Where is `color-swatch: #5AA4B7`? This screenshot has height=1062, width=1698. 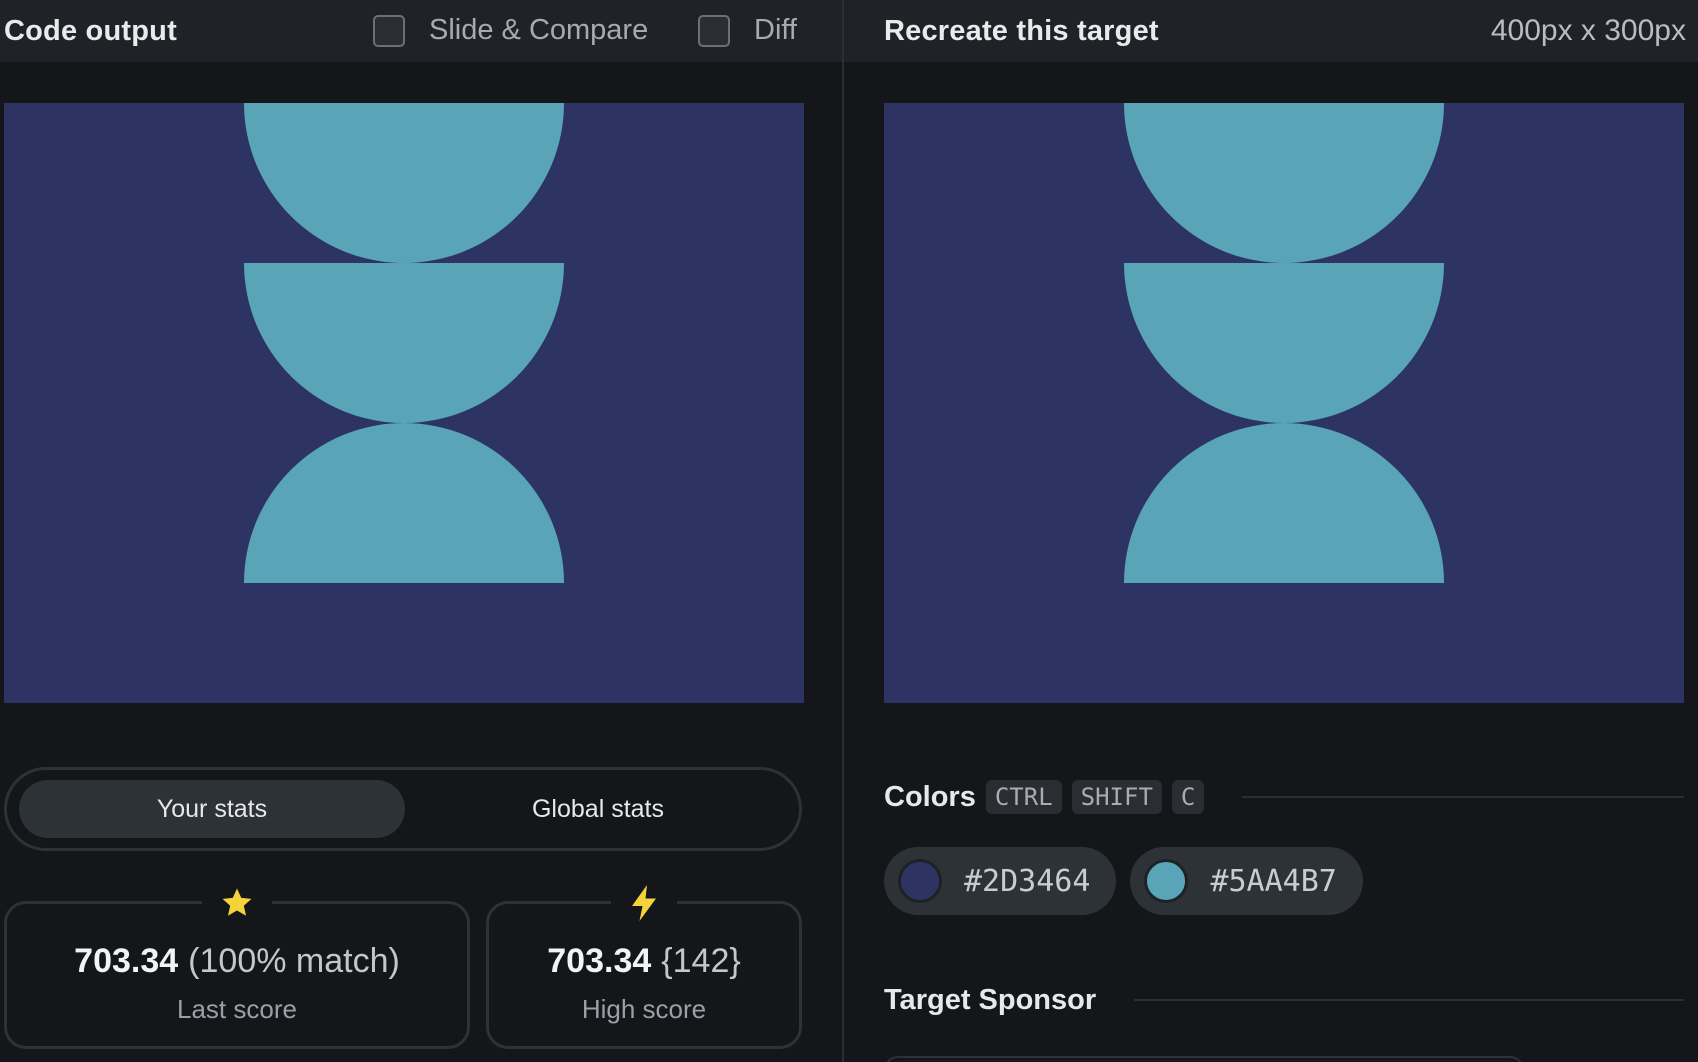
color-swatch: #5AA4B7 is located at coordinates (1246, 881).